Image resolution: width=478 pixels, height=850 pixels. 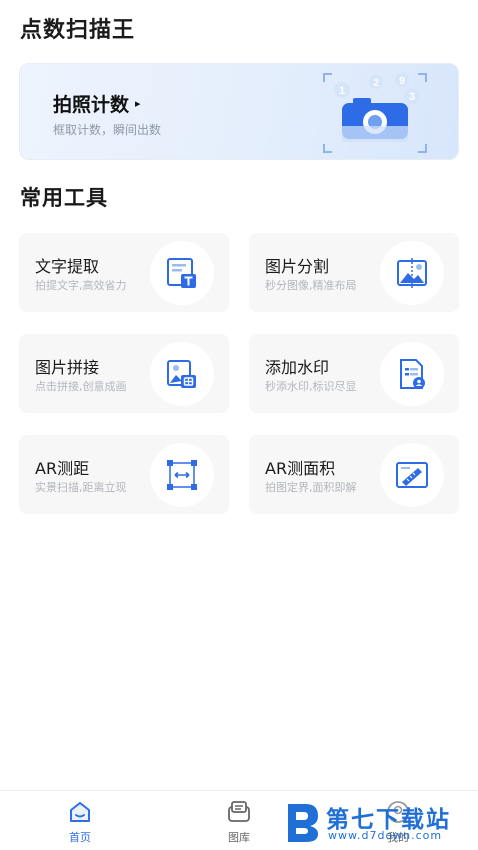 What do you see at coordinates (354, 373) in the screenshot?
I see `tool-card-add-watermark: 添加水印 秒添水印,标识尽显` at bounding box center [354, 373].